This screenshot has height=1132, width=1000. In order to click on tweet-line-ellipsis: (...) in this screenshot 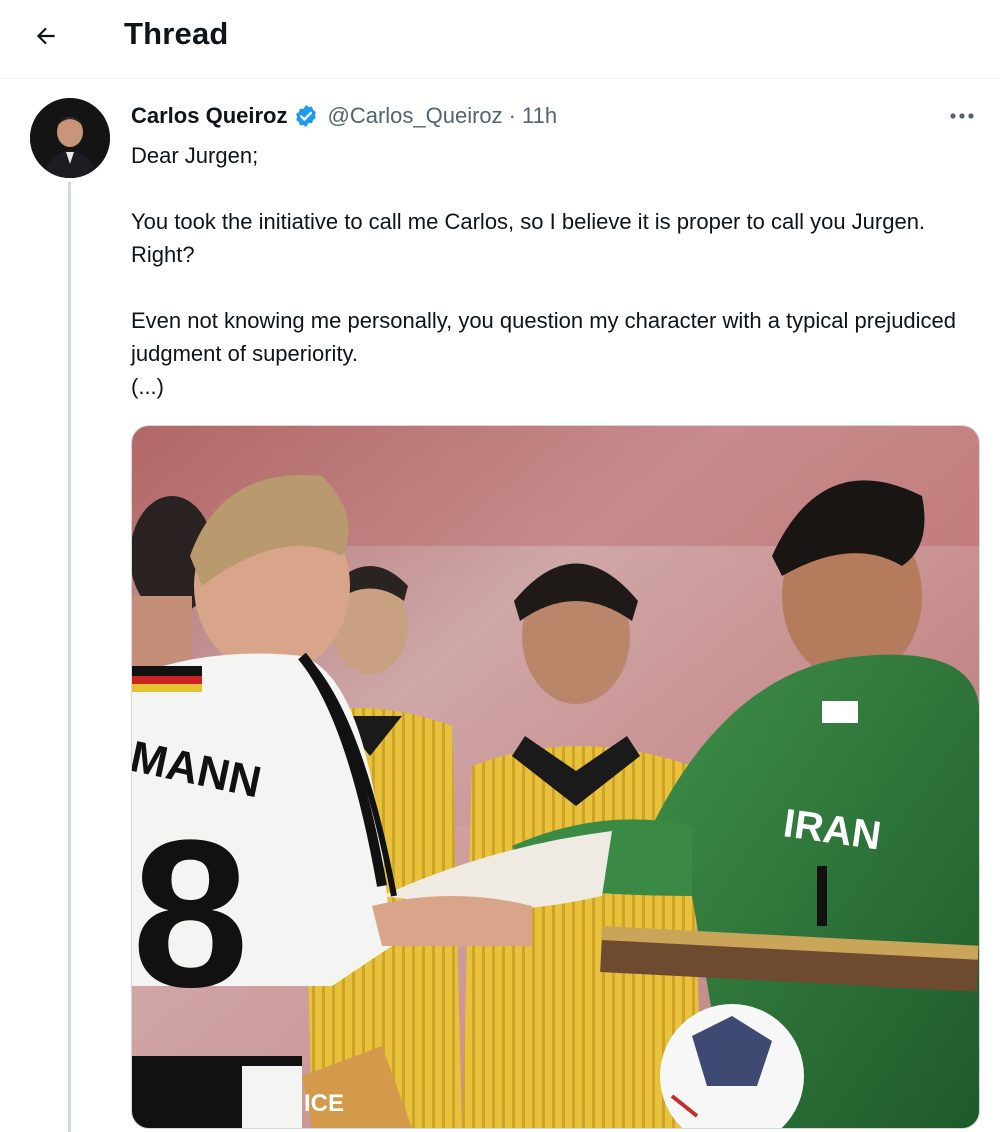, I will do `click(147, 386)`.